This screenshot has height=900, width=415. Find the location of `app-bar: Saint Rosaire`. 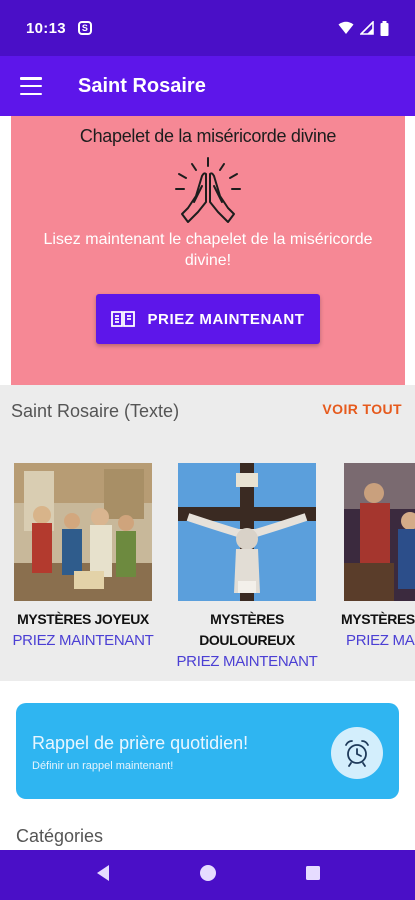

app-bar: Saint Rosaire is located at coordinates (207, 86).